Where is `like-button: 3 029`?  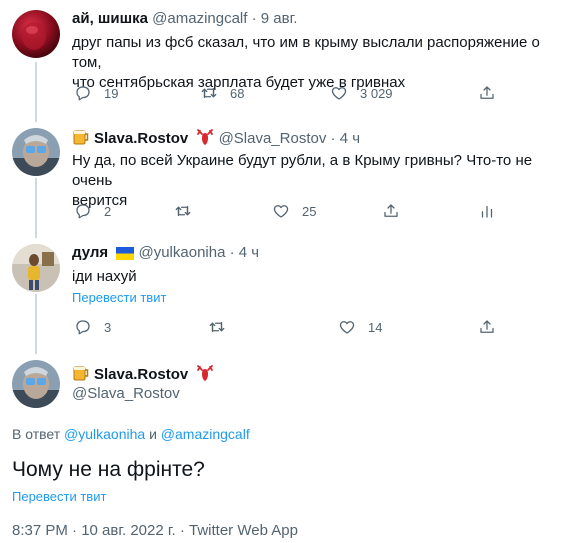
like-button: 3 029 is located at coordinates (361, 93).